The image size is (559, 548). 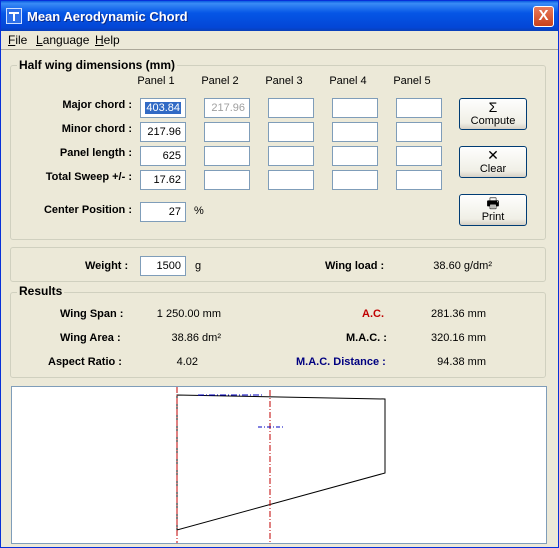 I want to click on panel-length-panel-5-input, so click(x=419, y=156).